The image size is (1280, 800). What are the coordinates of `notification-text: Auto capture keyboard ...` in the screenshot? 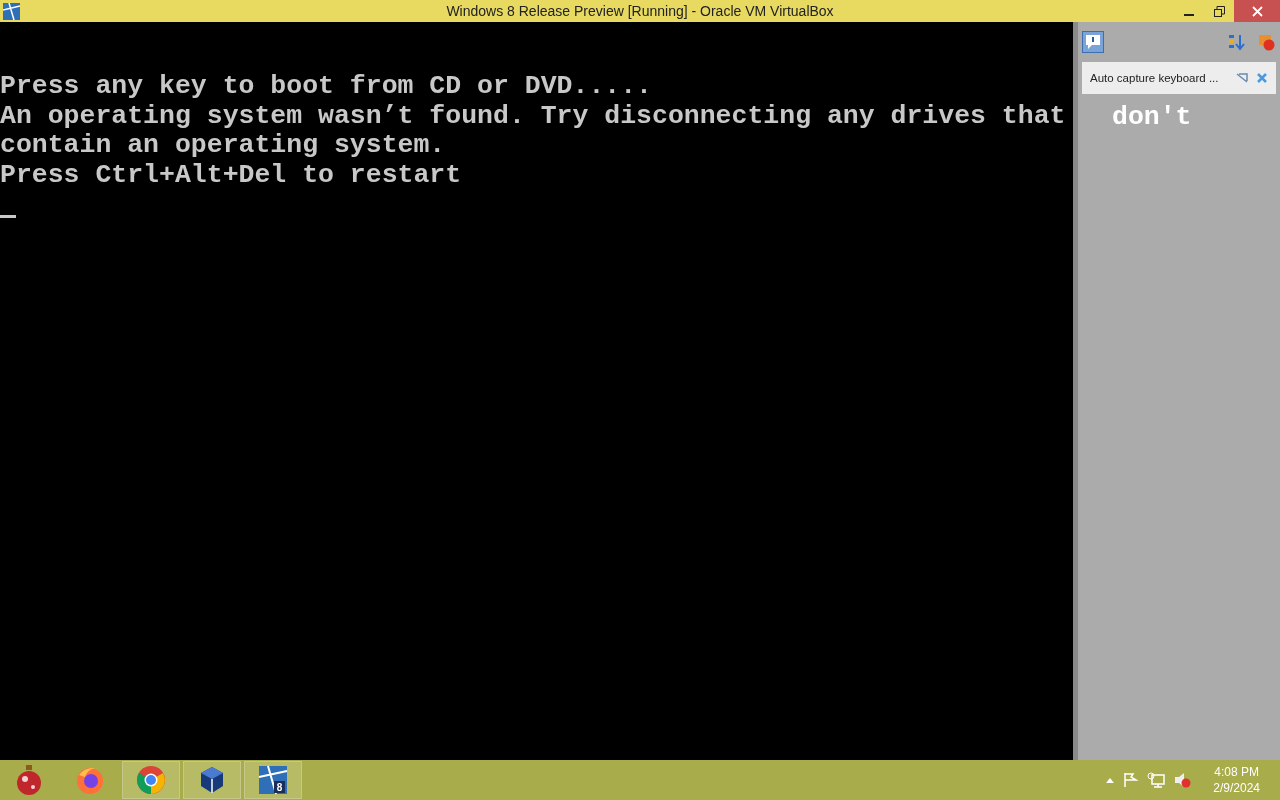 It's located at (1155, 78).